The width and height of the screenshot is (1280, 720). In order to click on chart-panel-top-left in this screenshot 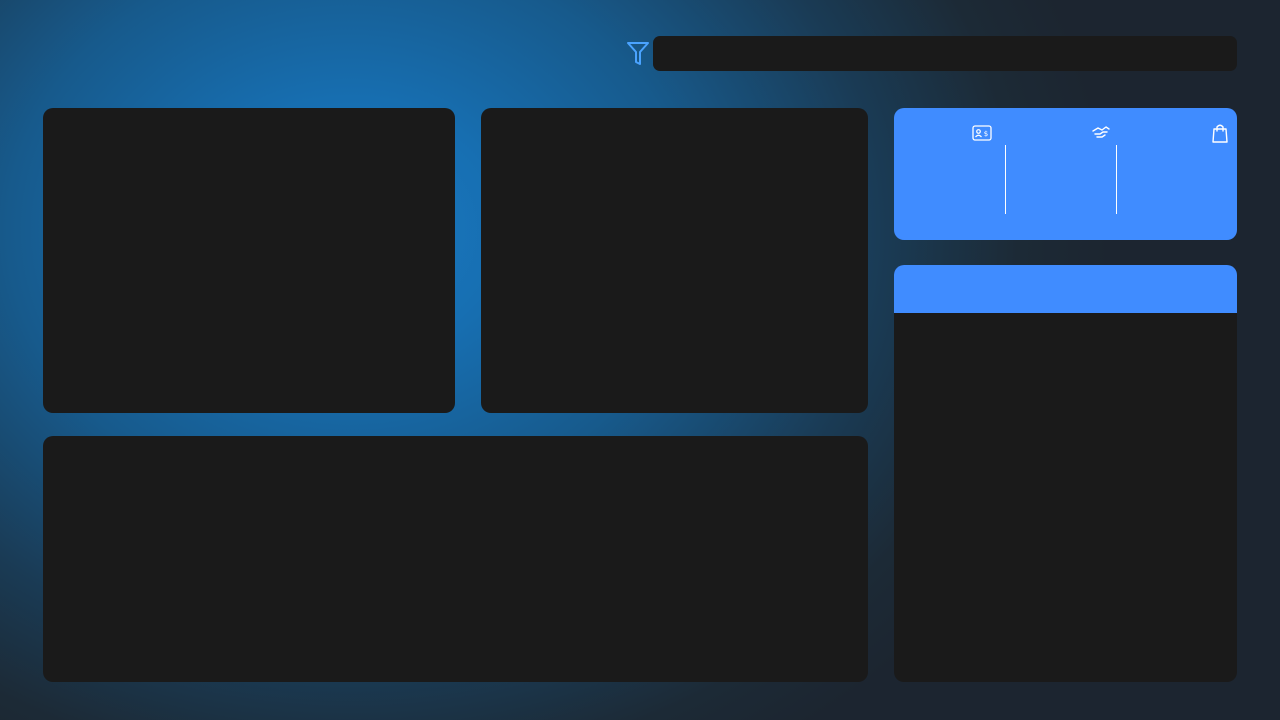, I will do `click(249, 260)`.